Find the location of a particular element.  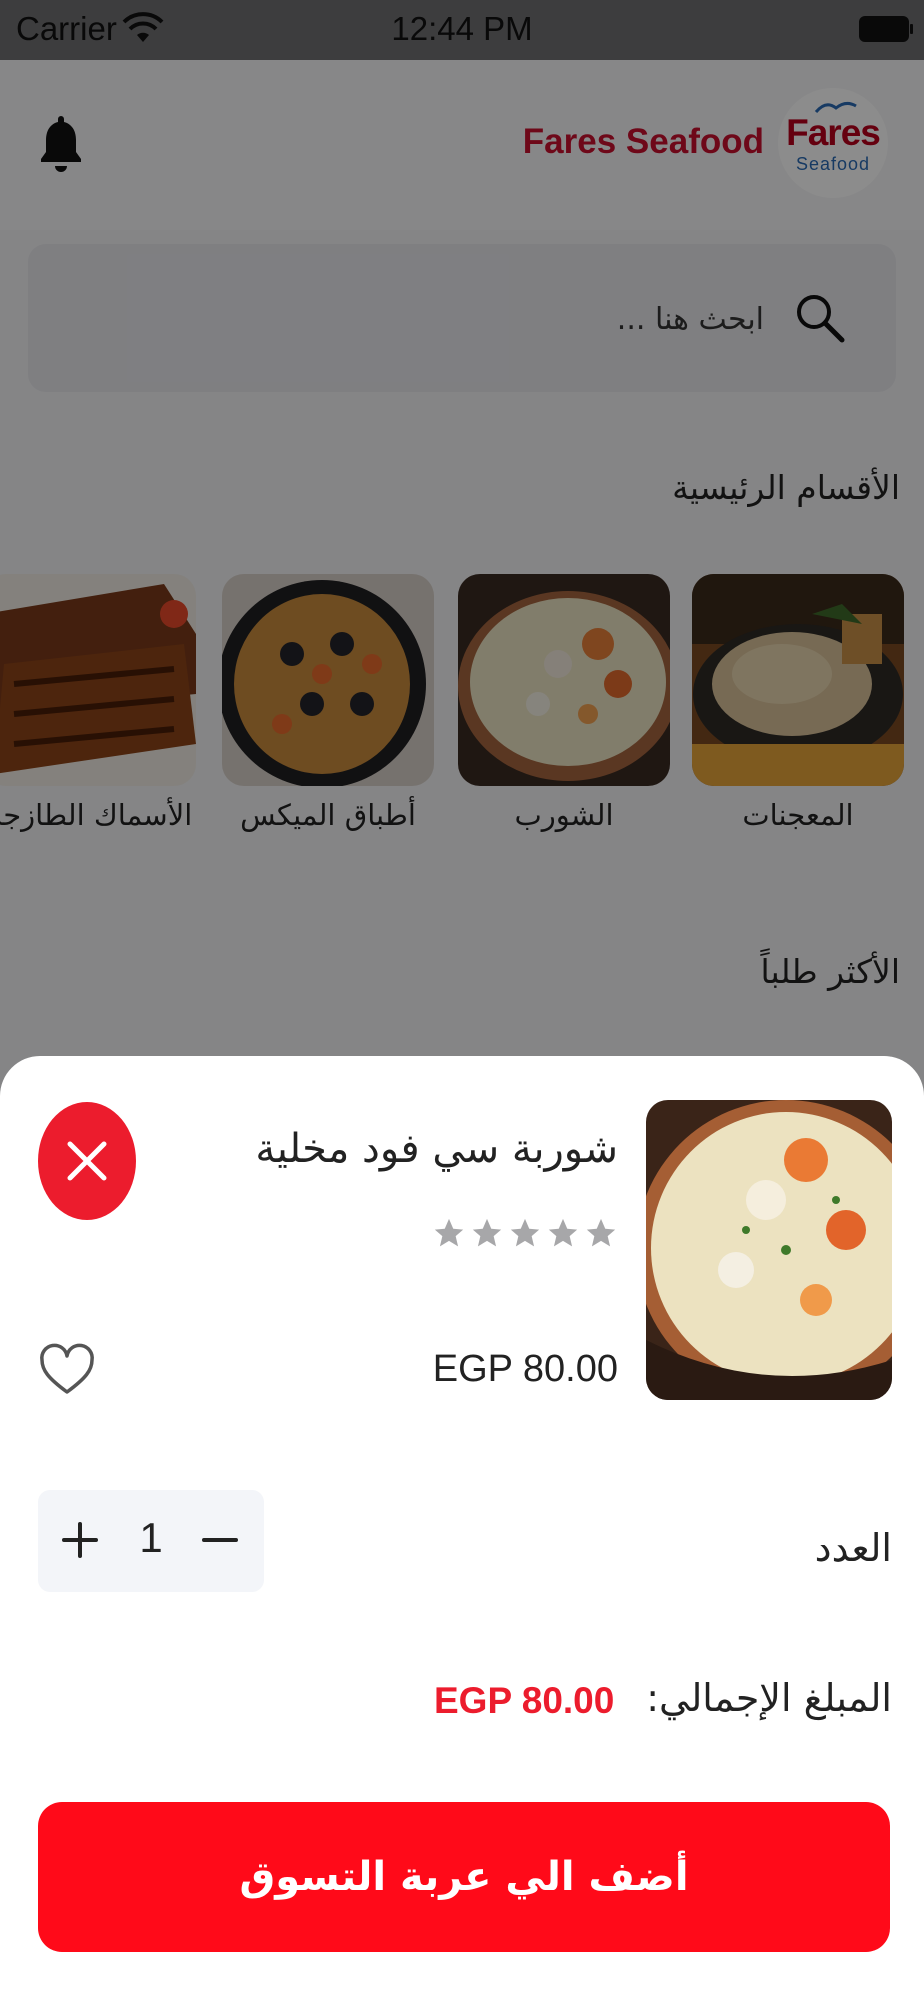

quantity-stepper: 1 is located at coordinates (151, 1541).